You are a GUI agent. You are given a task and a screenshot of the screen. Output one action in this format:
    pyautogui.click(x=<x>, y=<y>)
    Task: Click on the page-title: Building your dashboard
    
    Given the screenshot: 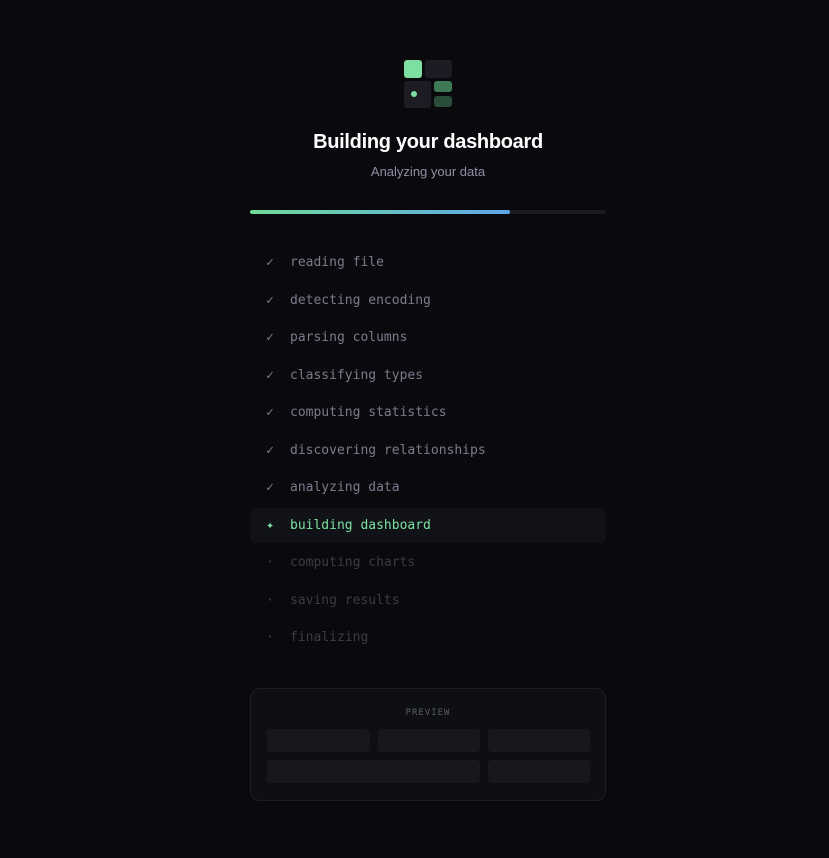 What is the action you would take?
    pyautogui.click(x=428, y=142)
    